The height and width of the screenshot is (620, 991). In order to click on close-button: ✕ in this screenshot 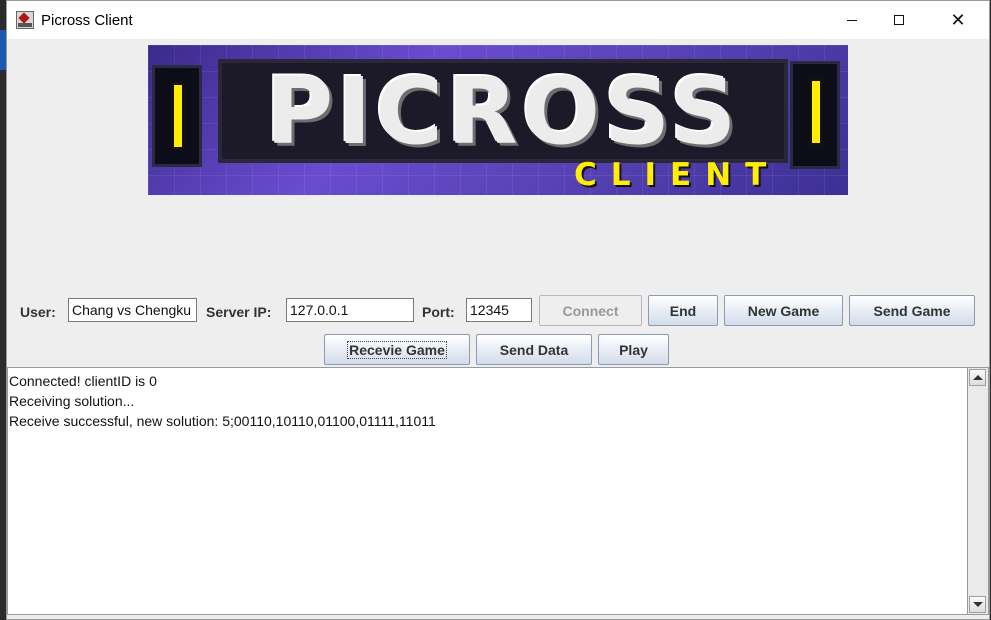, I will do `click(958, 20)`.